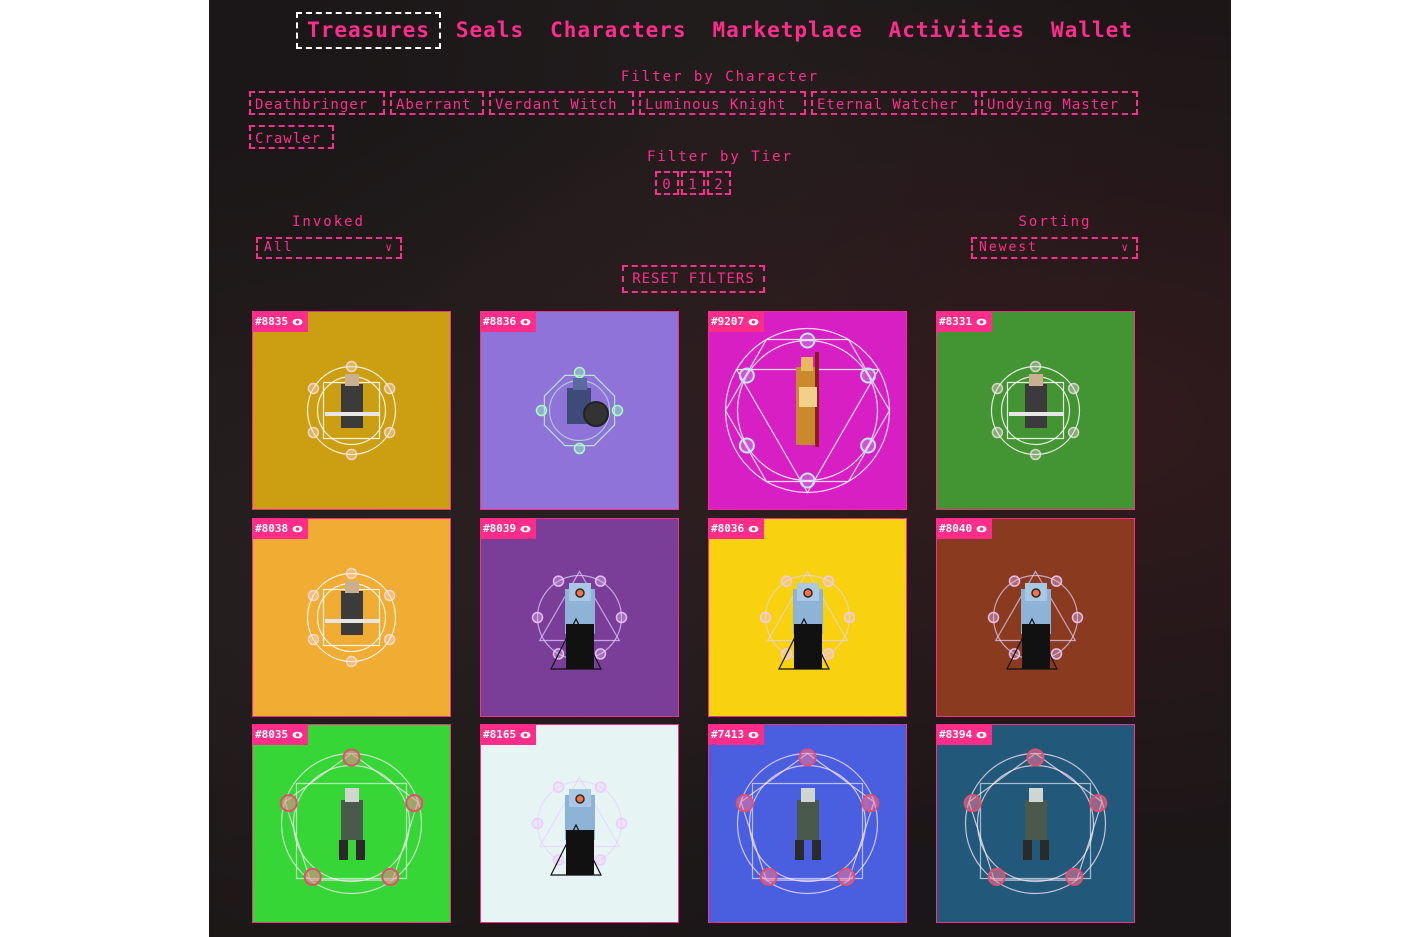 This screenshot has width=1406, height=937. What do you see at coordinates (500, 734) in the screenshot?
I see `treasure-id: #8165` at bounding box center [500, 734].